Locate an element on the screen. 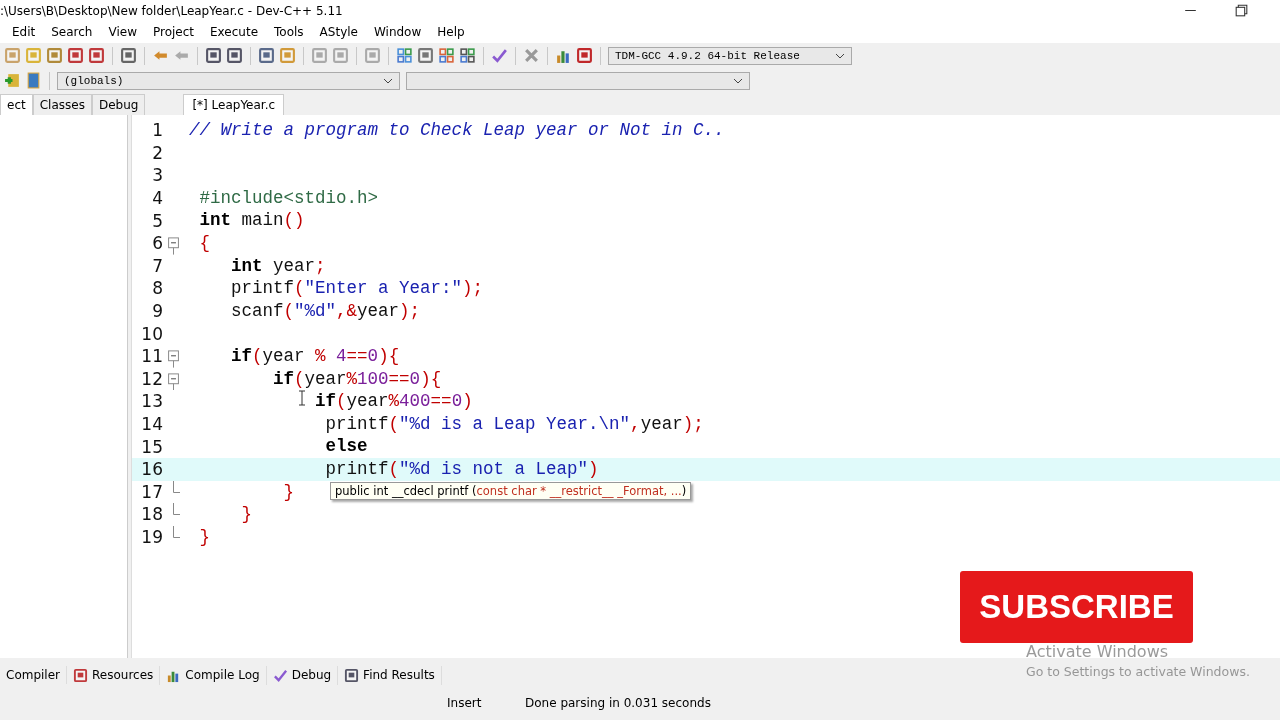 This screenshot has width=1280, height=720. code-line: #include<stdio.h> is located at coordinates (289, 198).